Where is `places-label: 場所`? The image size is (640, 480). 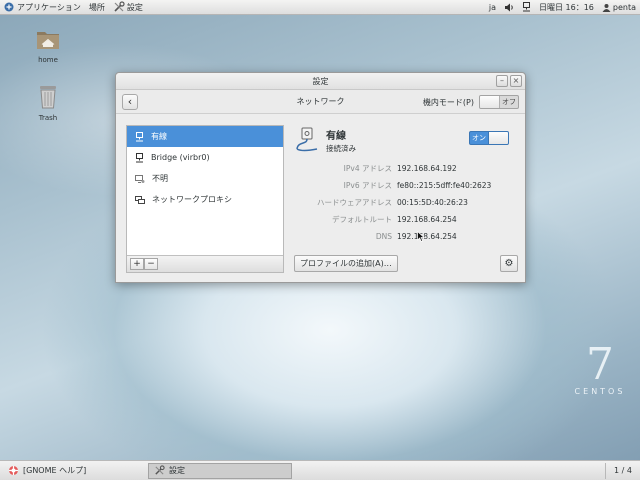
places-label: 場所 is located at coordinates (96, 7).